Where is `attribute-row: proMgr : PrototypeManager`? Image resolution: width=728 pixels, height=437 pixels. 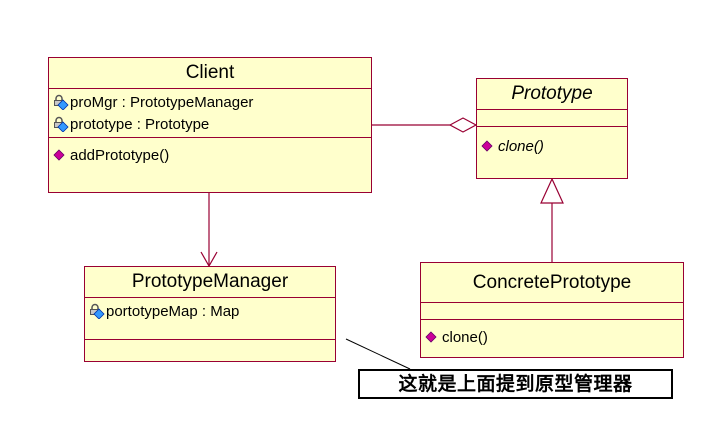 attribute-row: proMgr : PrototypeManager is located at coordinates (212, 102).